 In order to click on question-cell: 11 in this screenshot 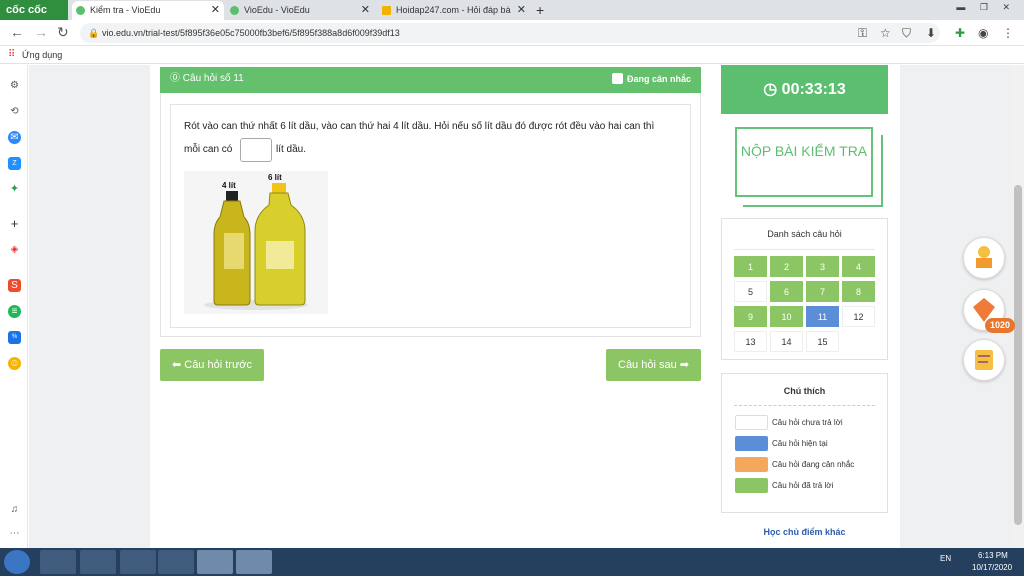, I will do `click(822, 316)`.